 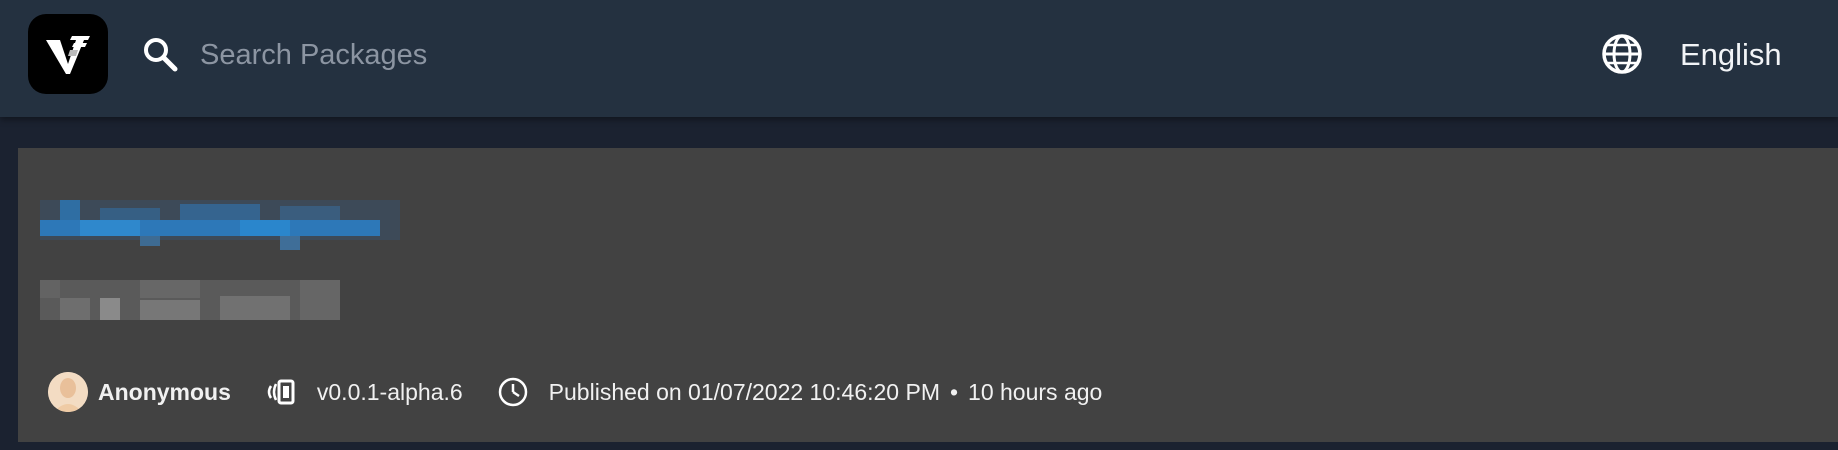 What do you see at coordinates (1731, 55) in the screenshot?
I see `language-selector: English` at bounding box center [1731, 55].